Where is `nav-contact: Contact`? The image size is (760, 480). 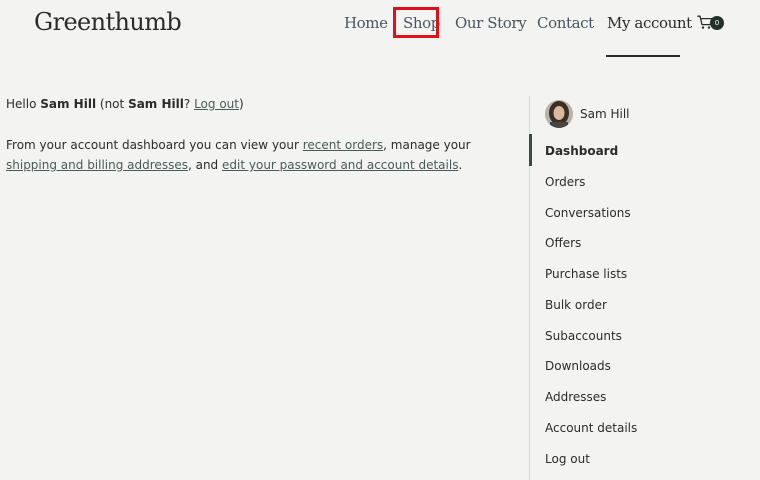
nav-contact: Contact is located at coordinates (565, 23).